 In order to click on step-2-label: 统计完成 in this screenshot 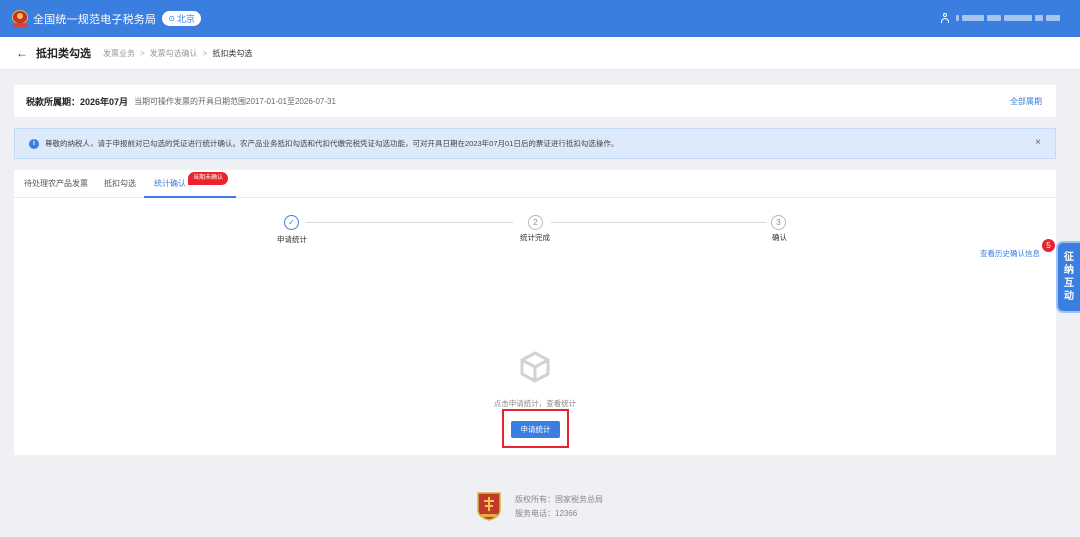, I will do `click(535, 237)`.